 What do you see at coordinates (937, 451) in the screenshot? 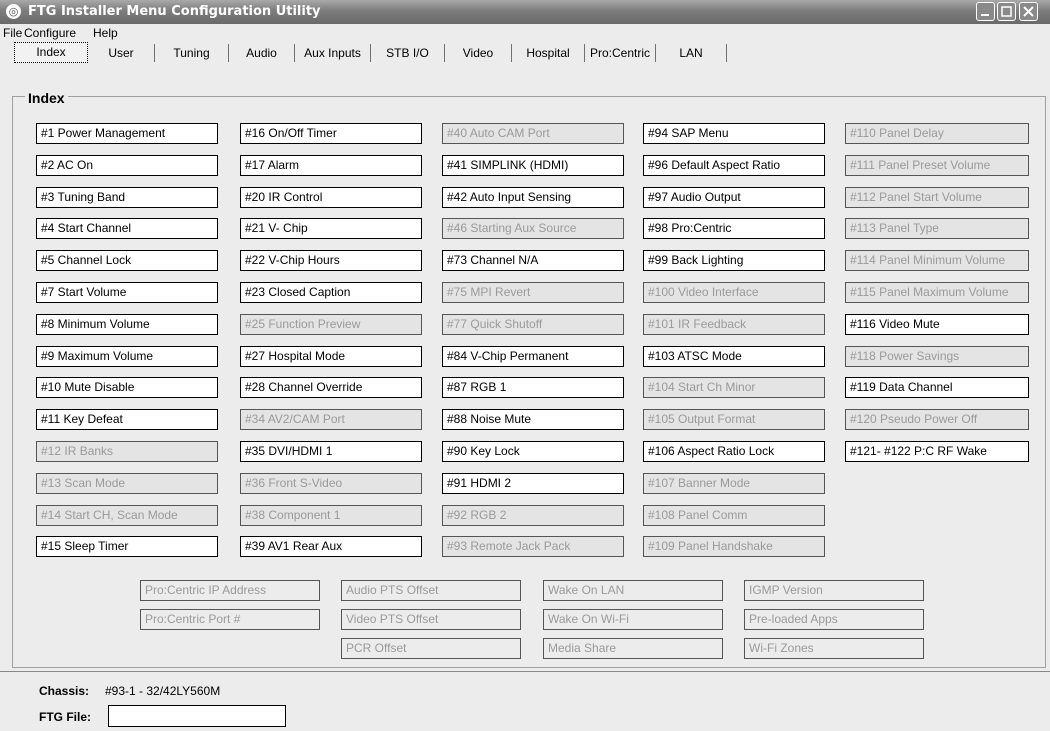
I see `index-item-button: #121- #122 P:C RF Wake` at bounding box center [937, 451].